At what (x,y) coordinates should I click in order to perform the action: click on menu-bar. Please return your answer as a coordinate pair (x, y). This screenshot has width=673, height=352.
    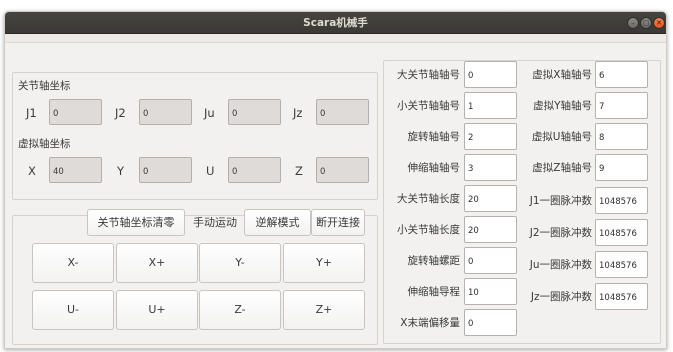
    Looking at the image, I should click on (335, 38).